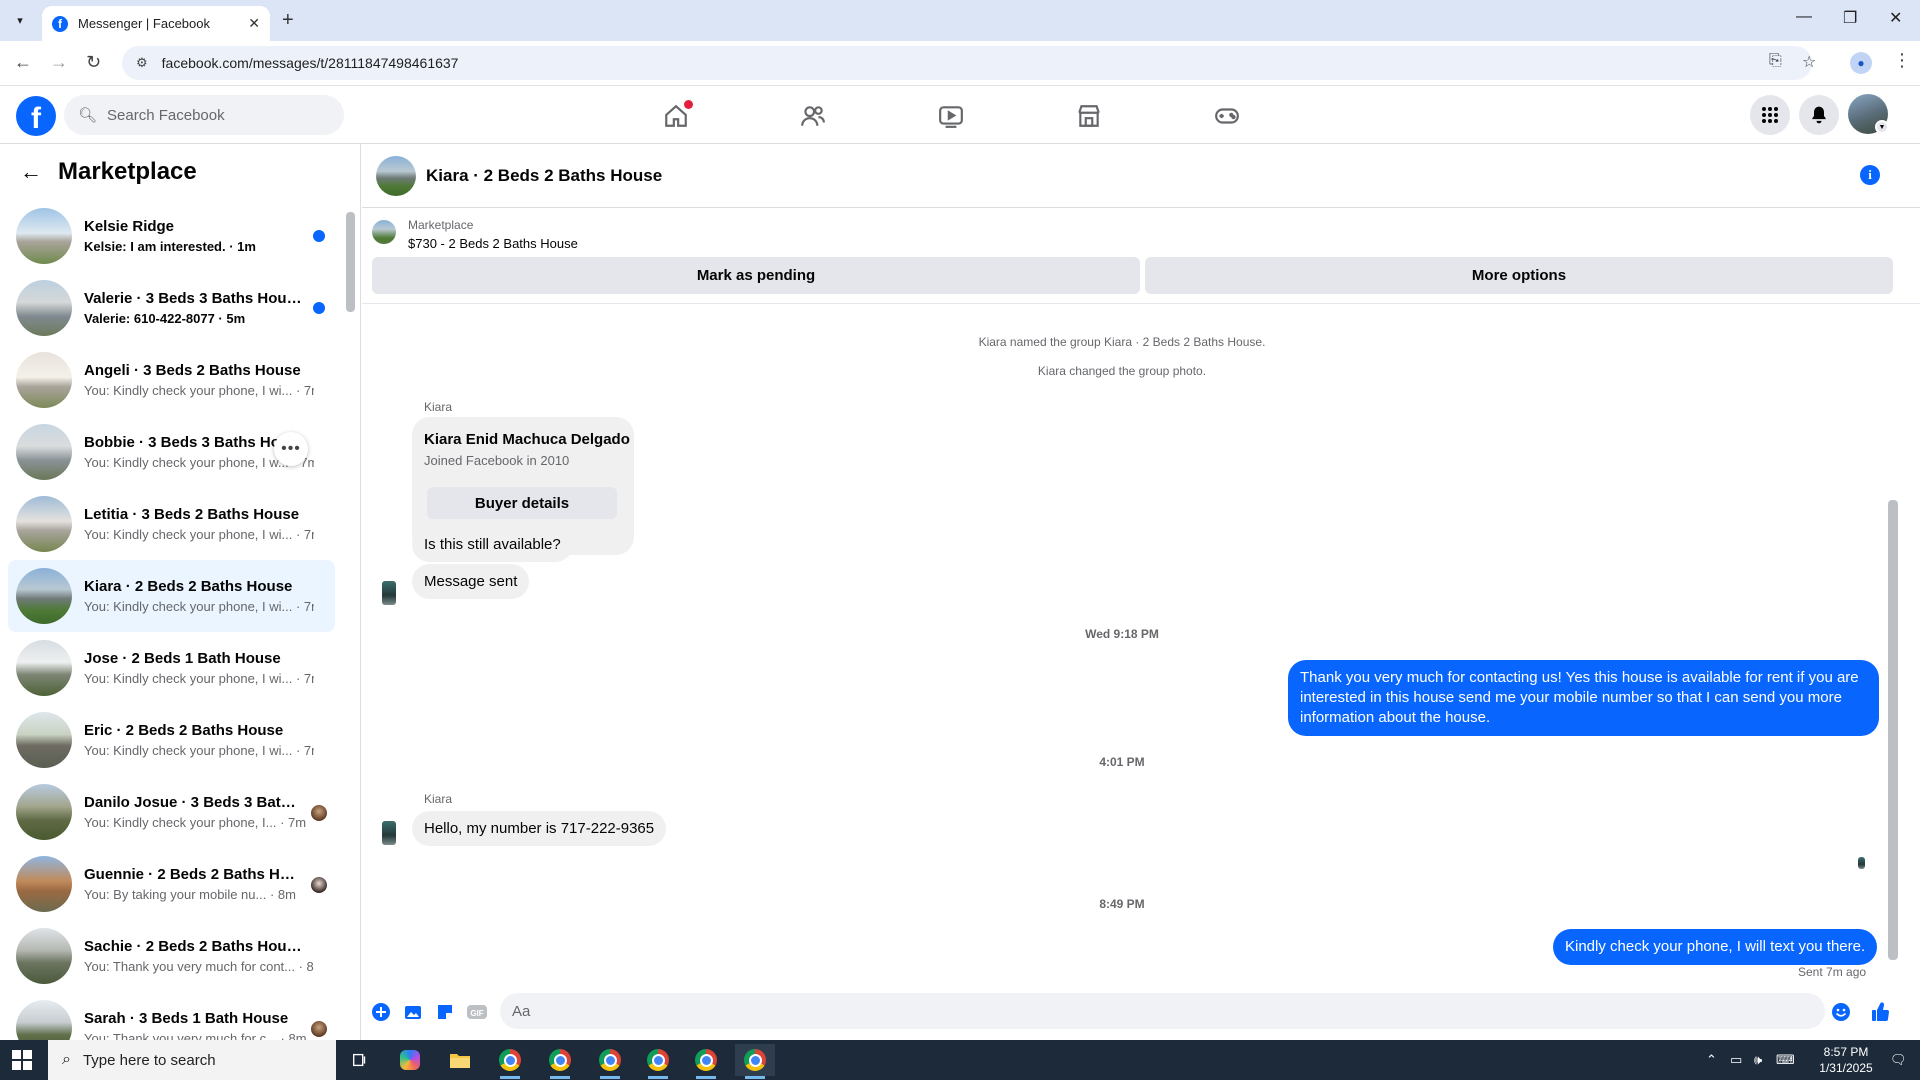  What do you see at coordinates (254, 23) in the screenshot?
I see `tab-close-icon: ✕` at bounding box center [254, 23].